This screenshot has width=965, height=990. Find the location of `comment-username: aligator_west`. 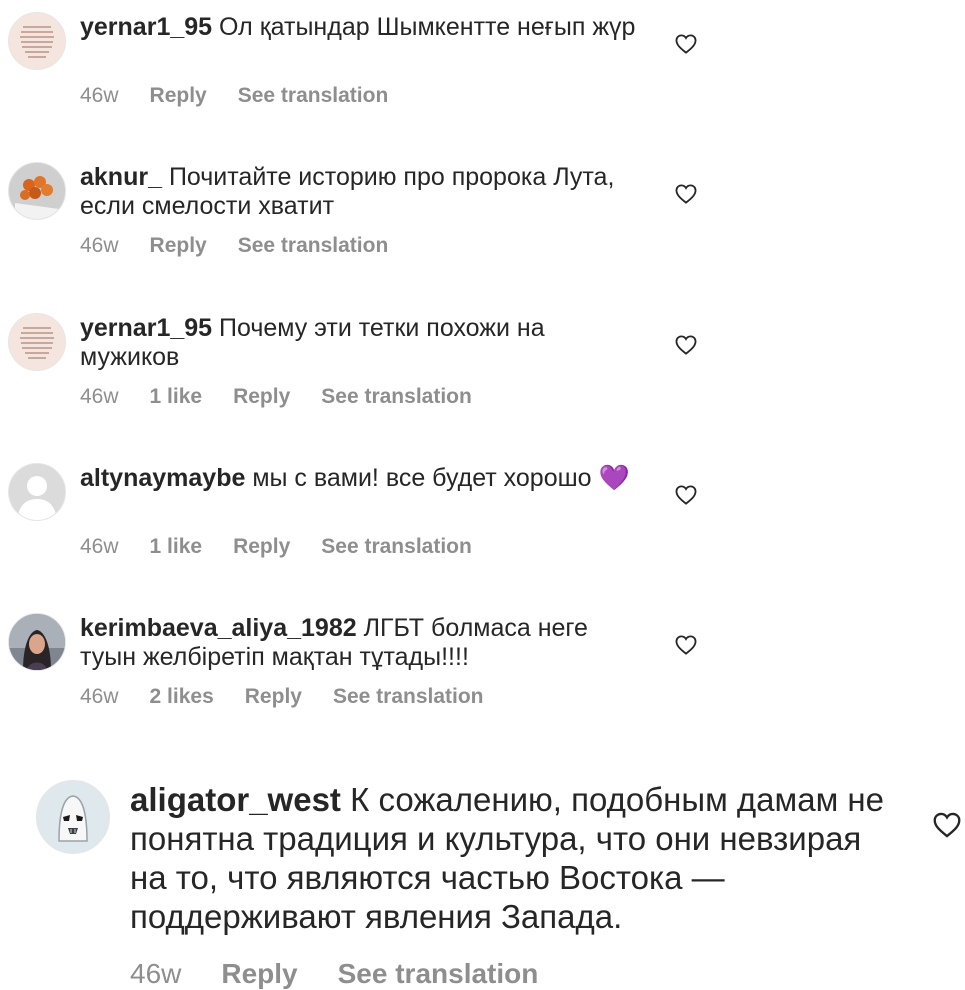

comment-username: aligator_west is located at coordinates (235, 799).